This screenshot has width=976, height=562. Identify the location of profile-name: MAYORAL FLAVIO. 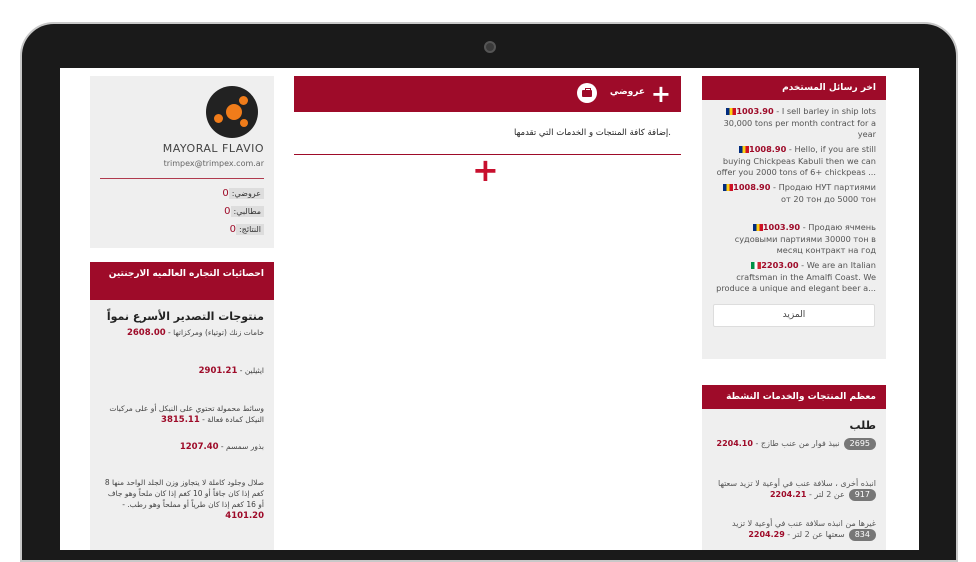
(213, 148).